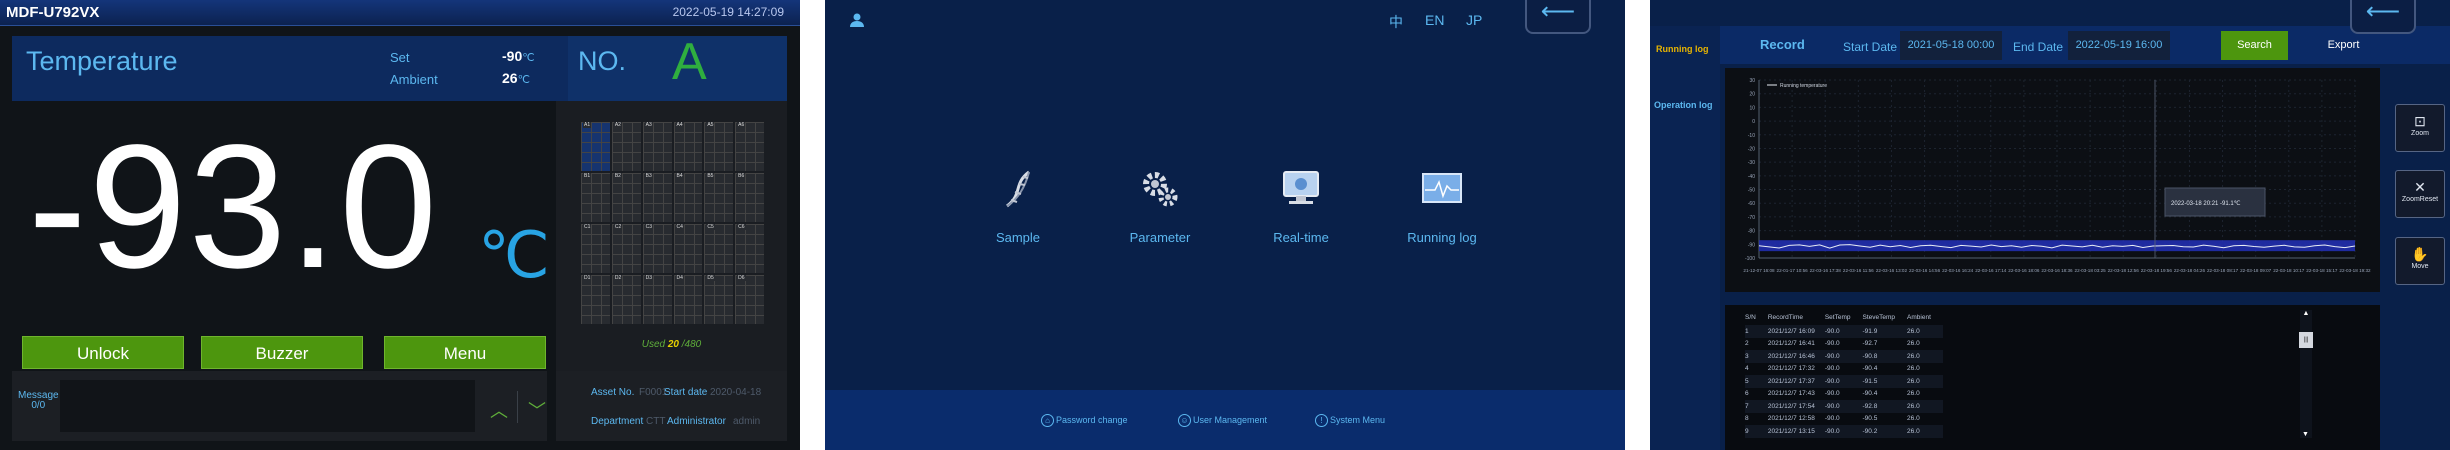  I want to click on search-button: Search, so click(2254, 45).